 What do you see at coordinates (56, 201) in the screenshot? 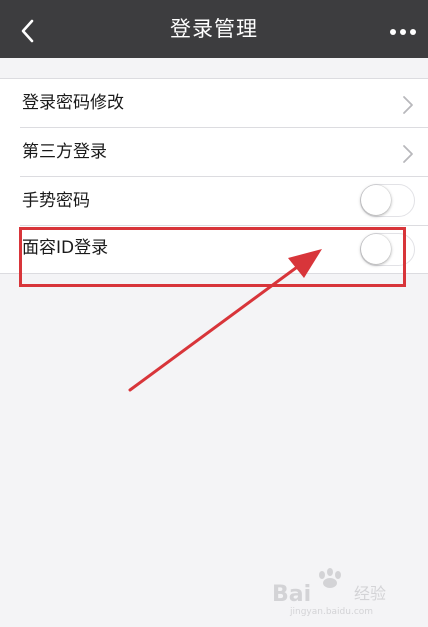
I see `settings-item-label: 手势密码` at bounding box center [56, 201].